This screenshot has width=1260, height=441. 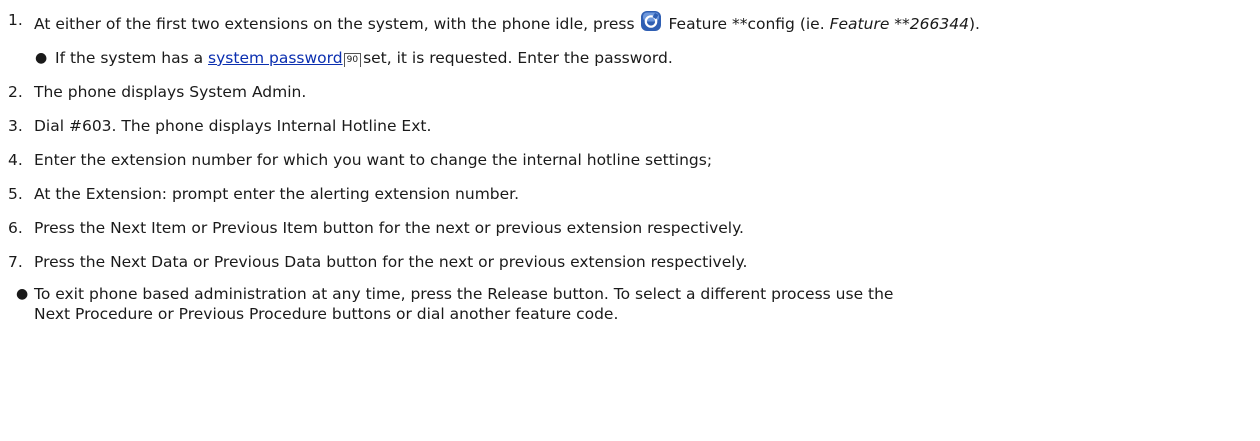 I want to click on step-1-text-mid: Feature **config (ie., so click(x=746, y=24).